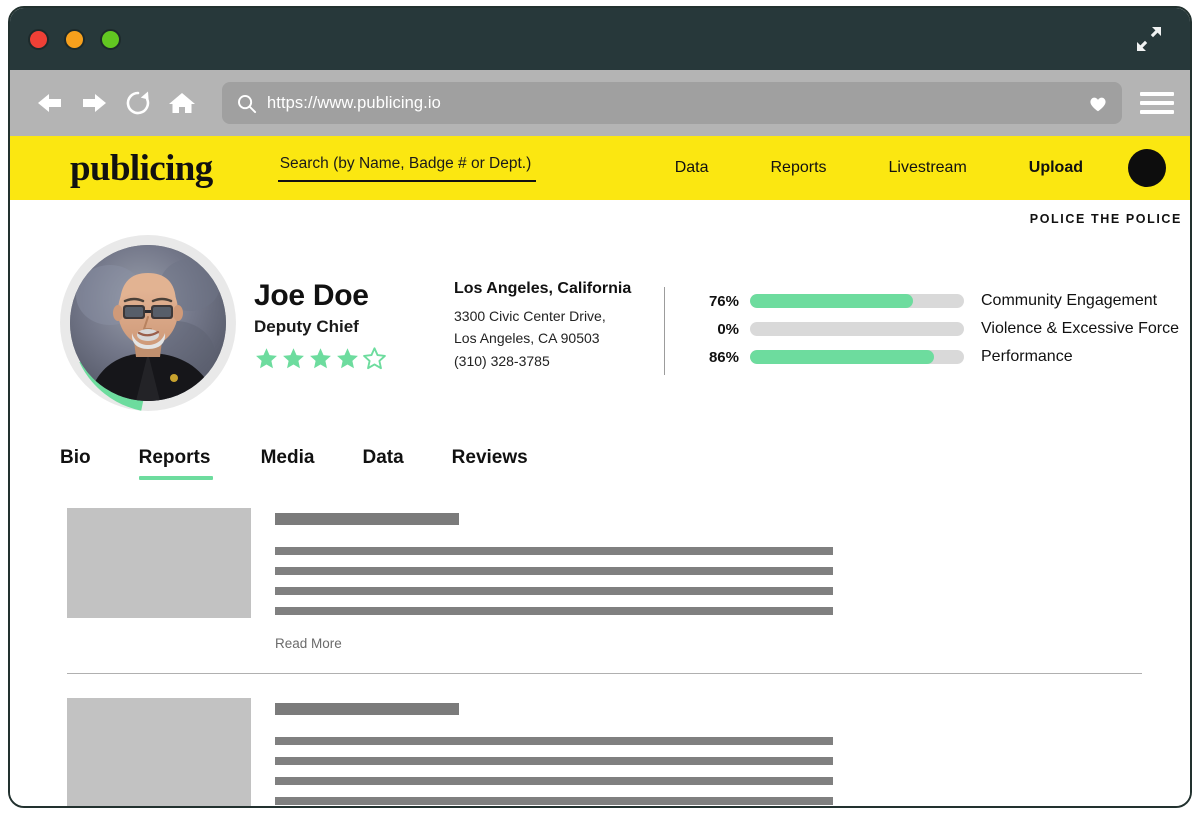 The image size is (1200, 814). What do you see at coordinates (600, 39) in the screenshot?
I see `window-title-bar` at bounding box center [600, 39].